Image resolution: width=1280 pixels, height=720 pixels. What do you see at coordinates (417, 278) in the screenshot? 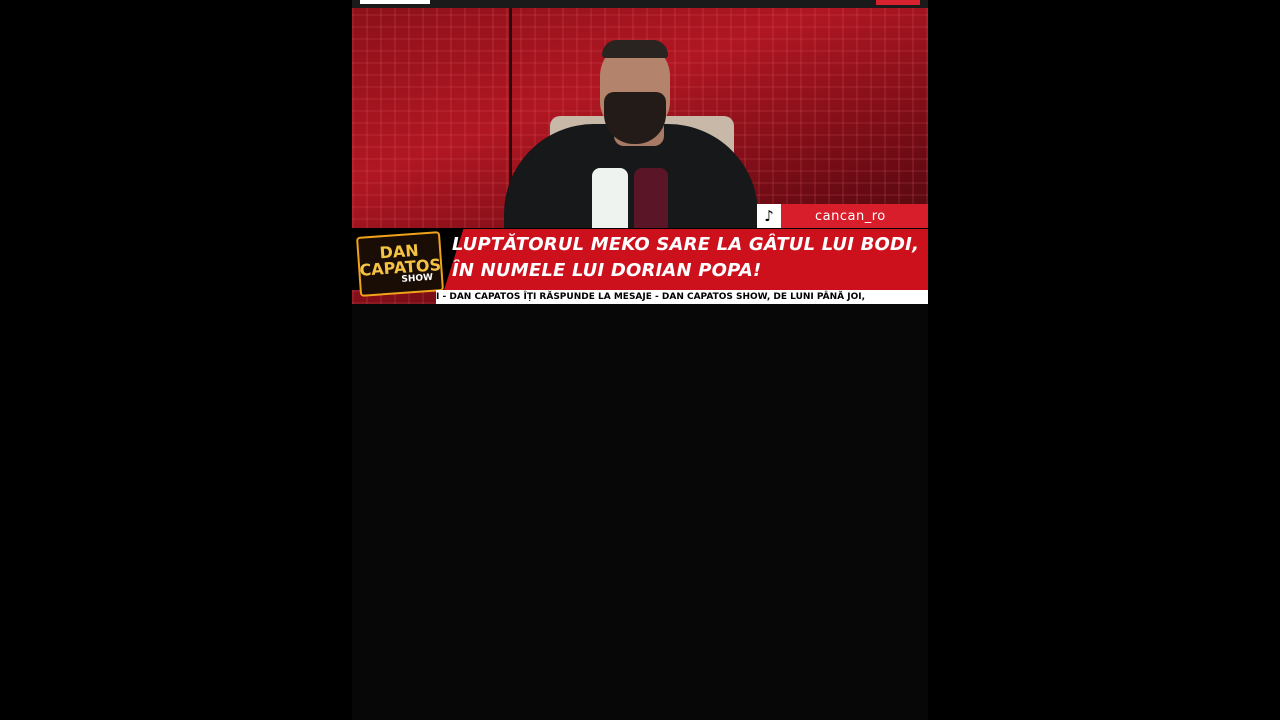
I see `logo-line-3: SHOW` at bounding box center [417, 278].